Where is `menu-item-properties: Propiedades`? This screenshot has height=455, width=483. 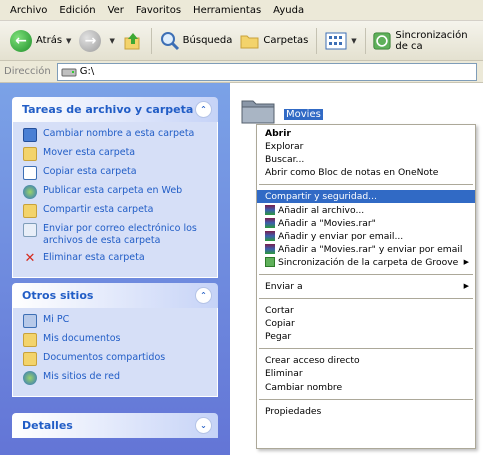
menu-item-properties: Propiedades is located at coordinates (366, 411).